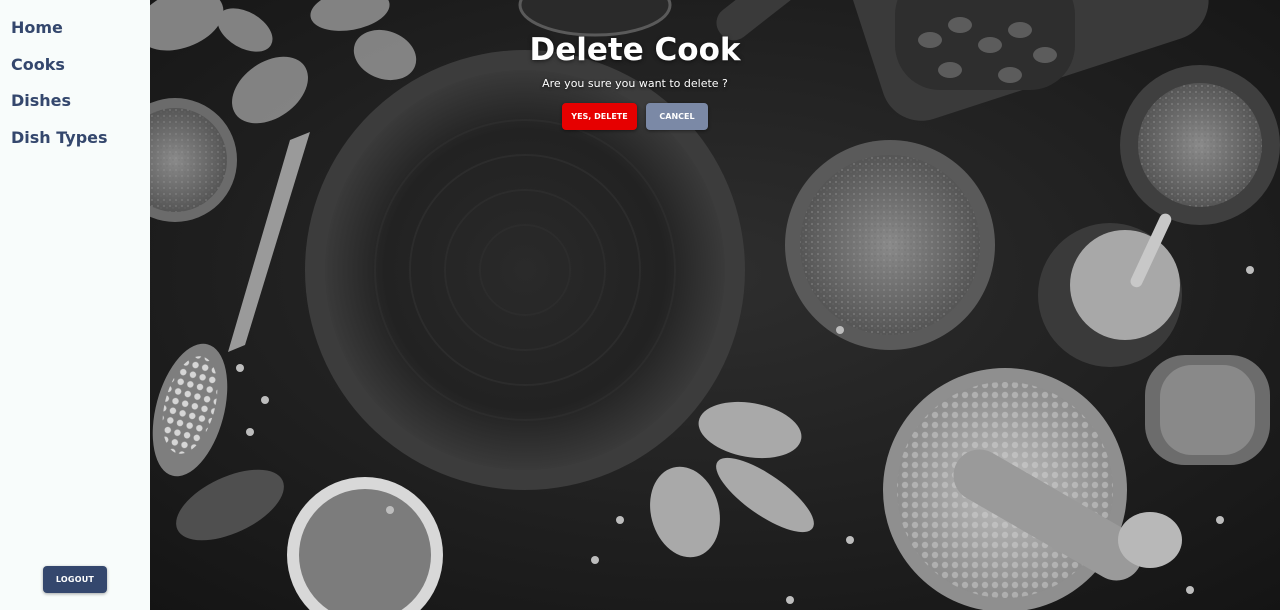 This screenshot has width=1280, height=610. I want to click on sidebar-nav: Home Cooks Dishes Dish Types, so click(75, 81).